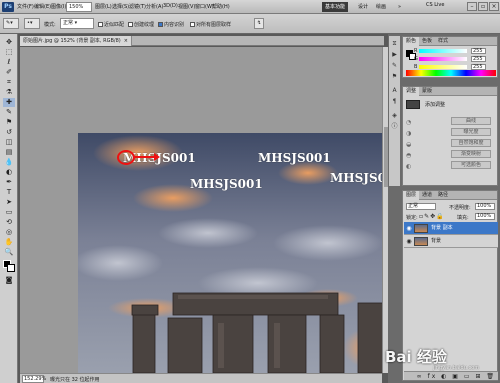 Image resolution: width=500 pixels, height=383 pixels. Describe the element at coordinates (25, 6) in the screenshot. I see `menu-file: 文件(F)` at that location.